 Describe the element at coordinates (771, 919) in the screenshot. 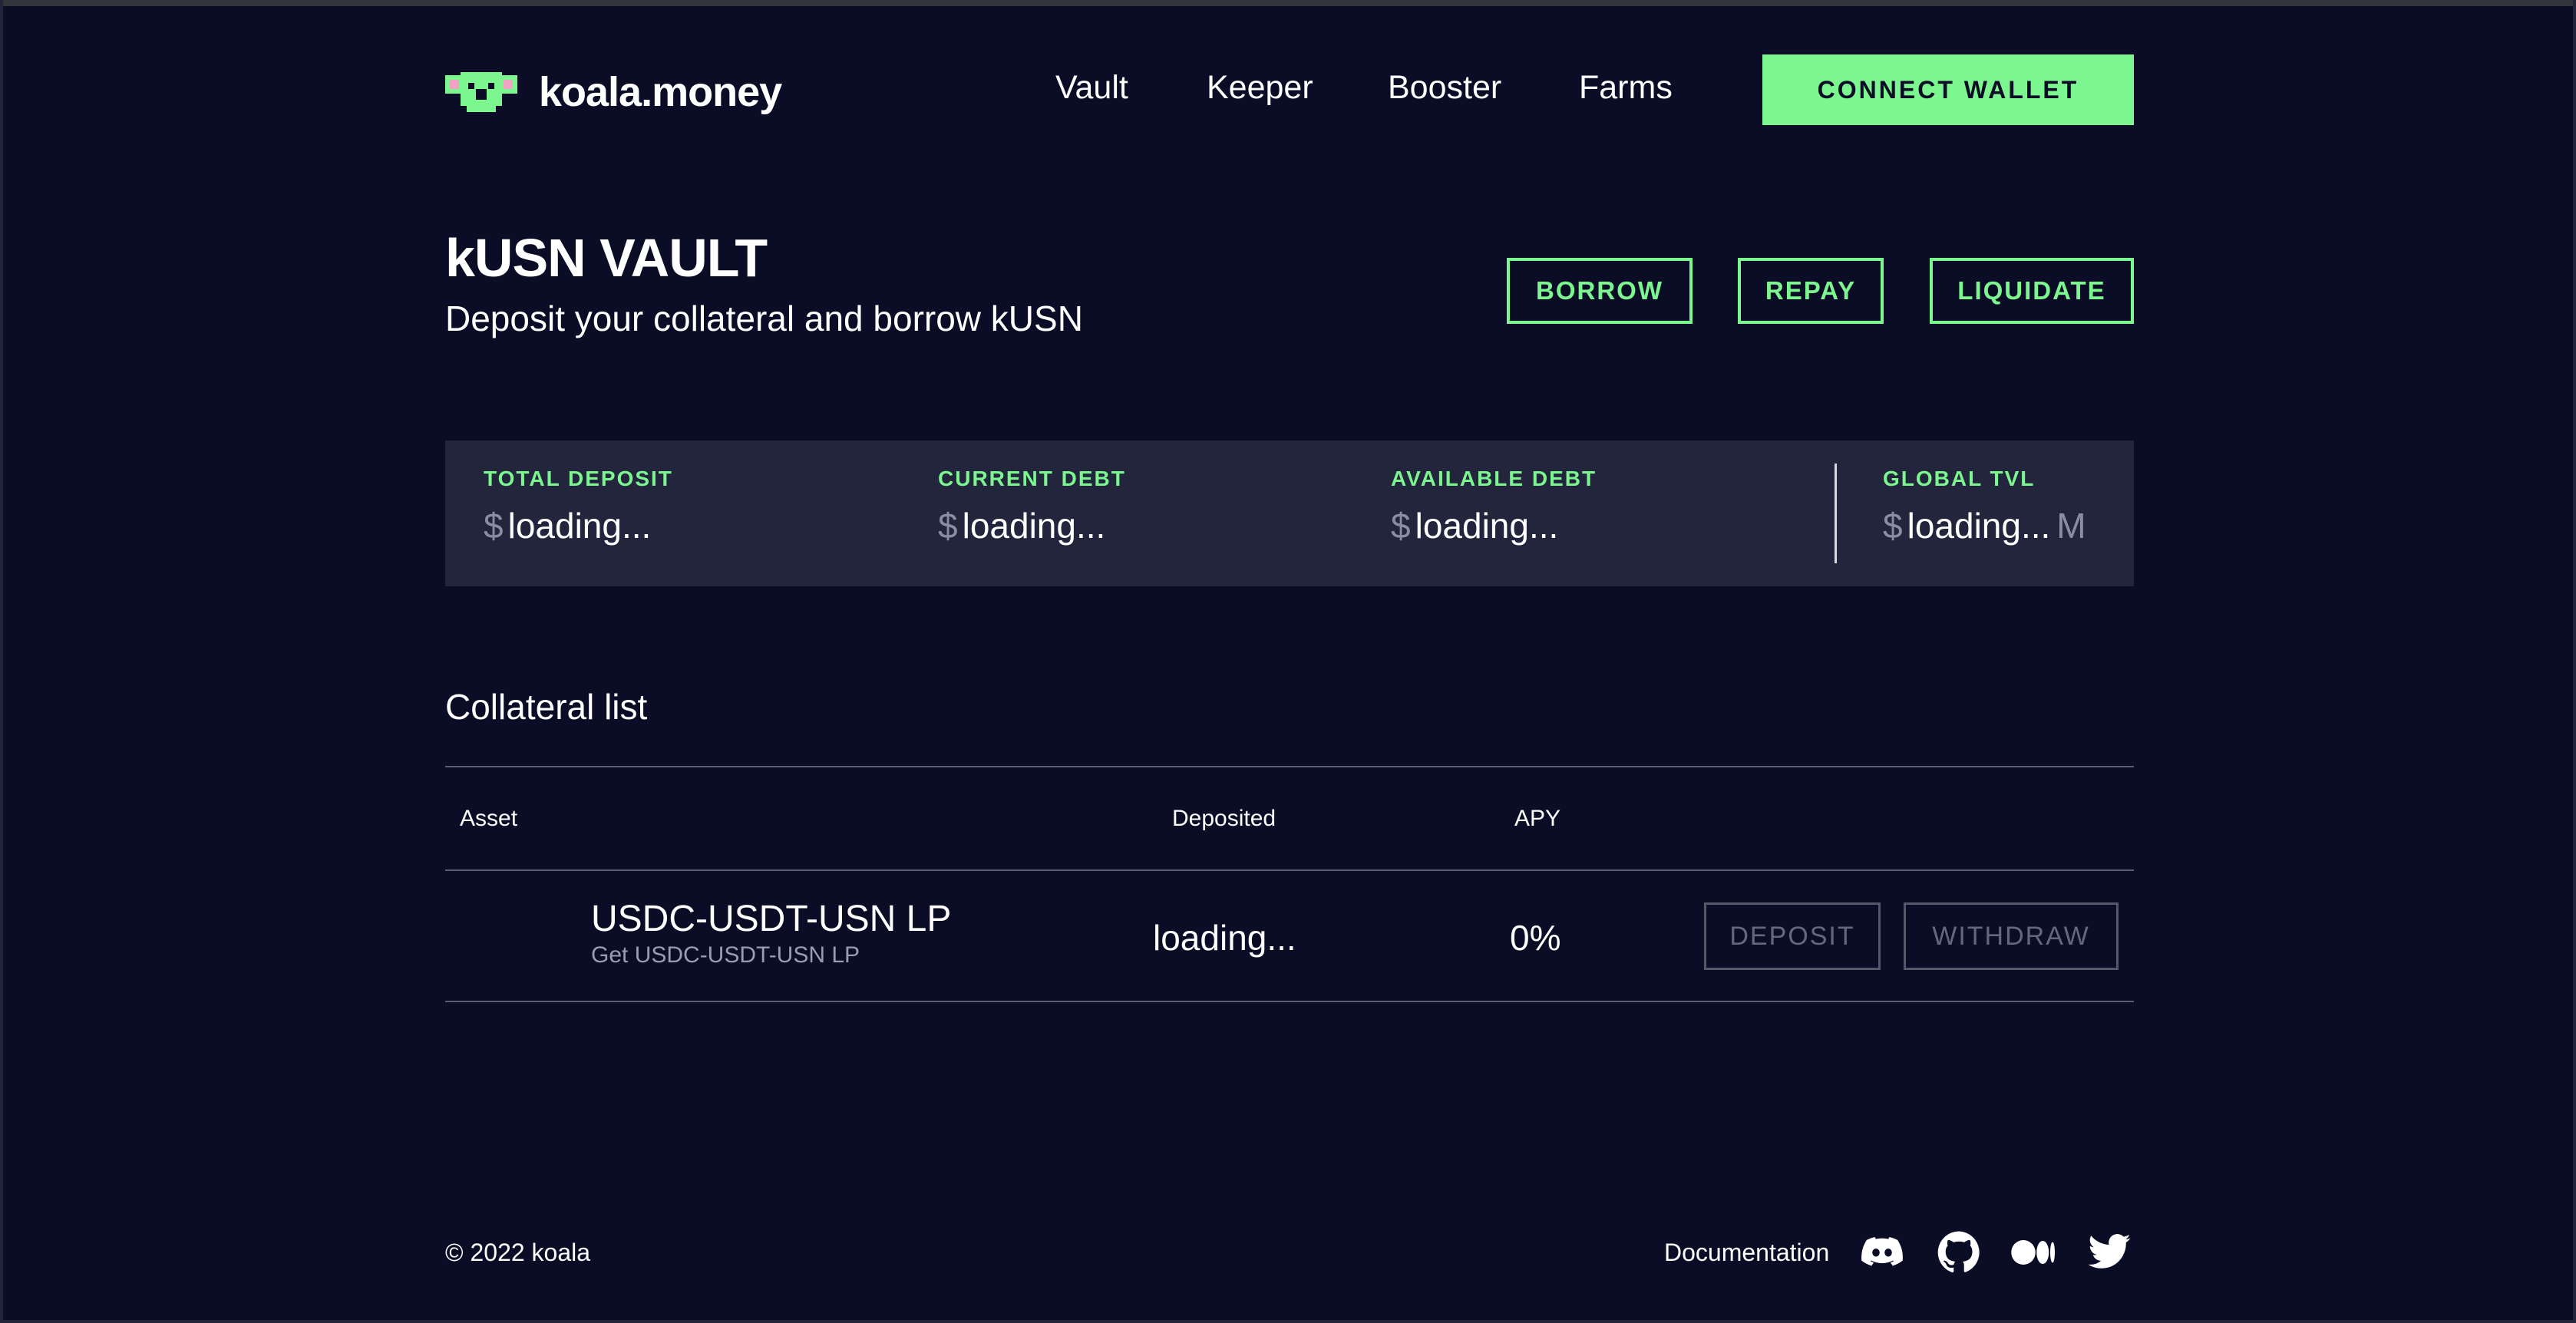

I see `asset-name: USDC-USDT-USN LP` at that location.